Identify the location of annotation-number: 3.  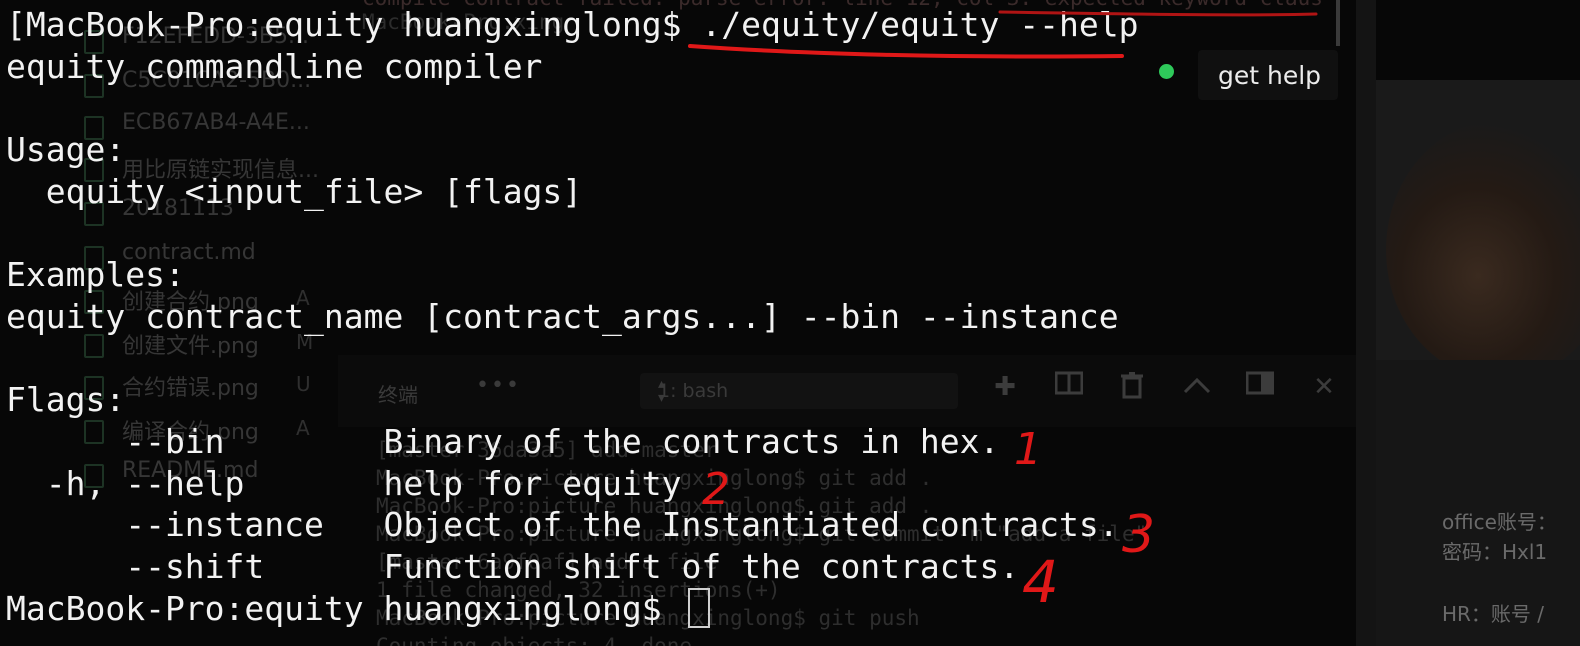
(1138, 535).